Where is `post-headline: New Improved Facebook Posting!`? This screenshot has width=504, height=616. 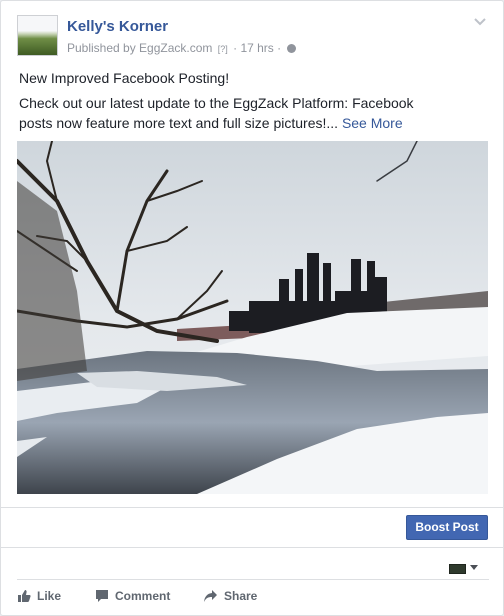 post-headline: New Improved Facebook Posting! is located at coordinates (124, 78).